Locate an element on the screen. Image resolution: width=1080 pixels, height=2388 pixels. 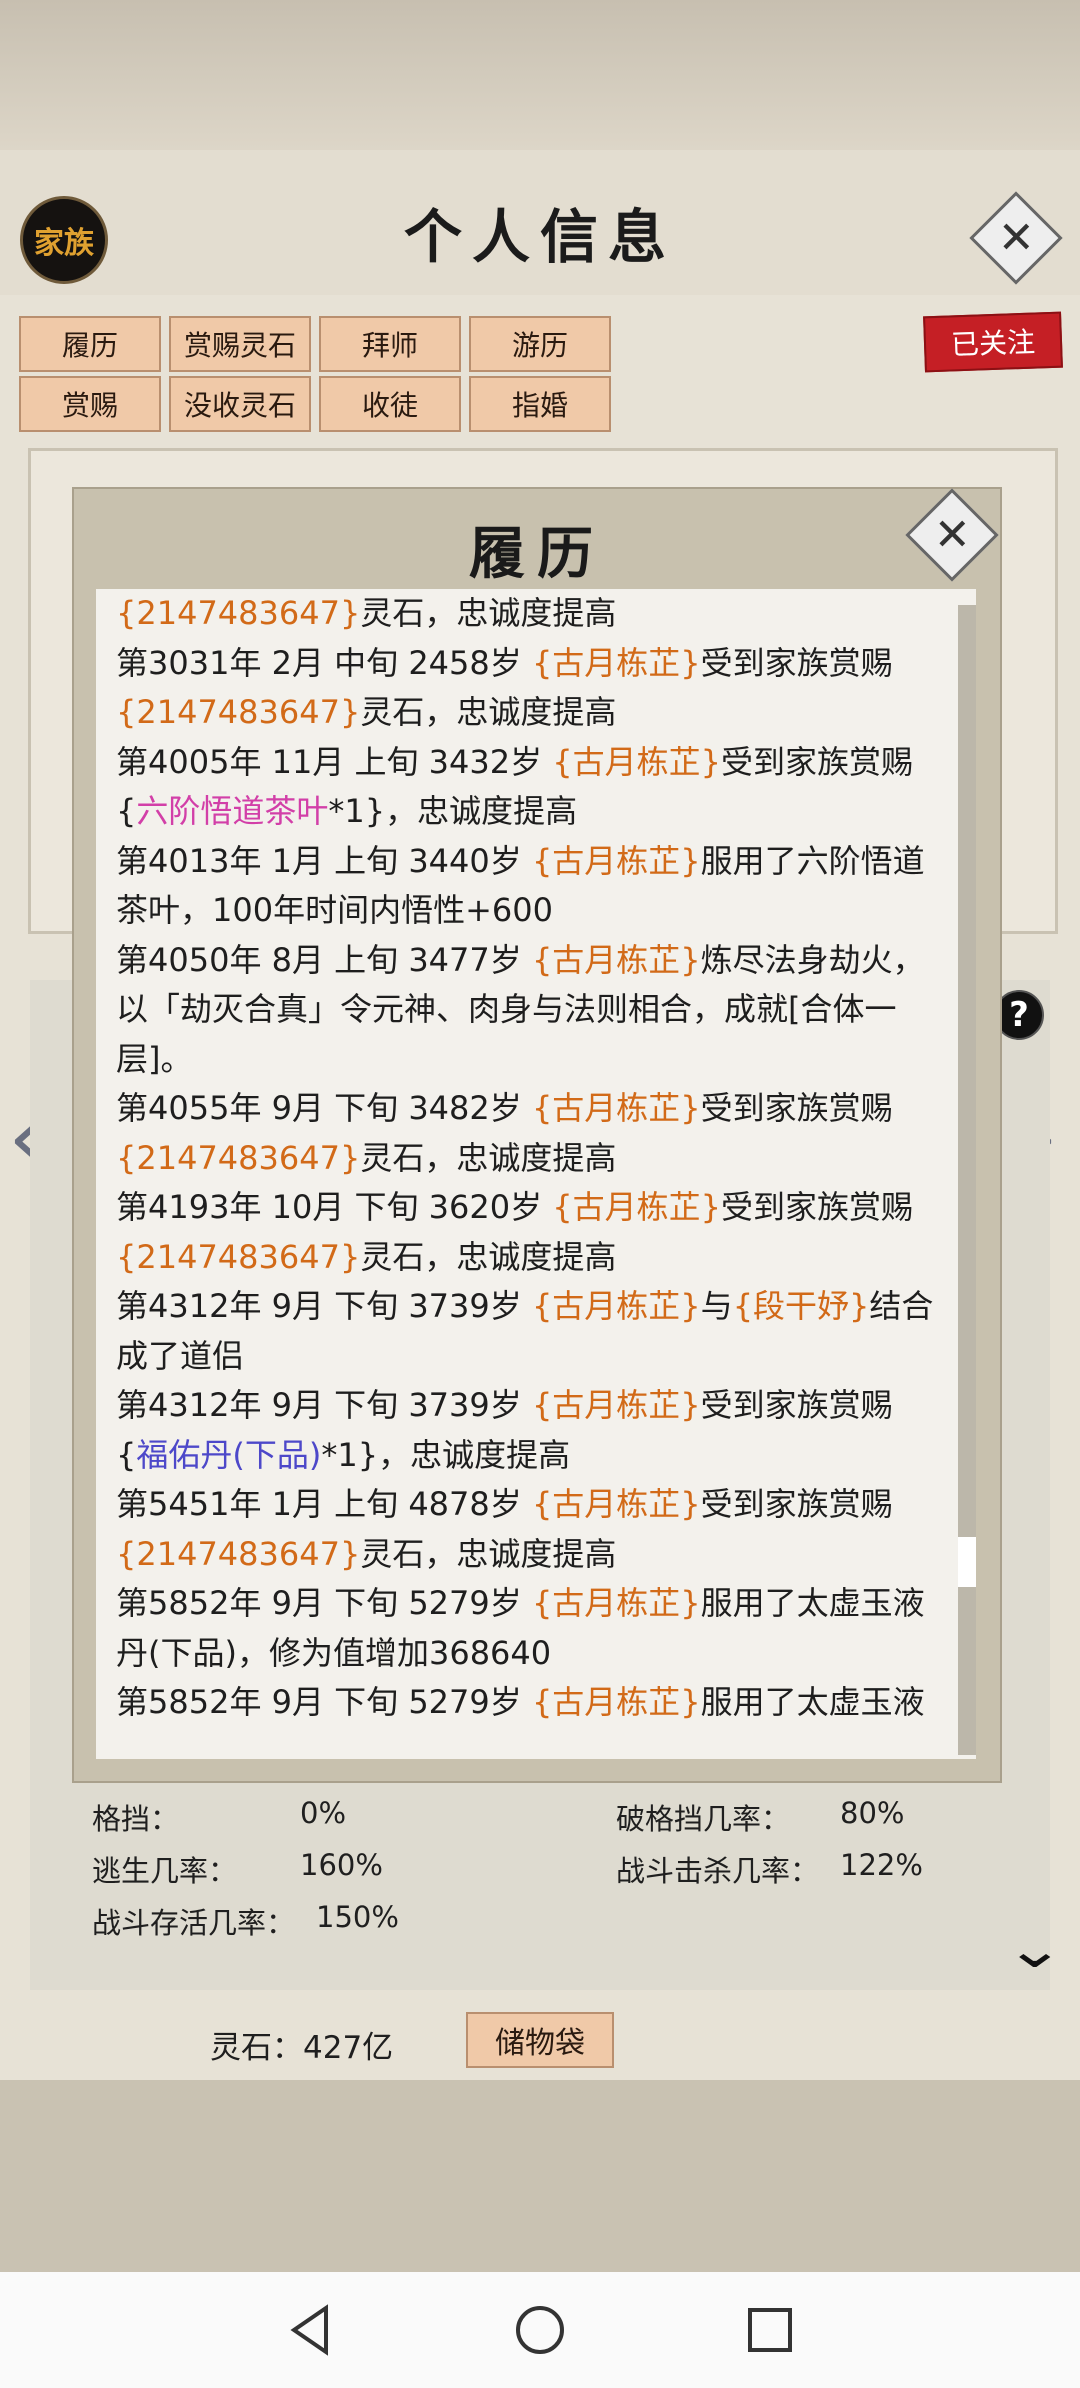
log-line: 第3031年 2月 中旬 2458岁 {古月栋芷}受到家族赏赐 is located at coordinates (531, 664).